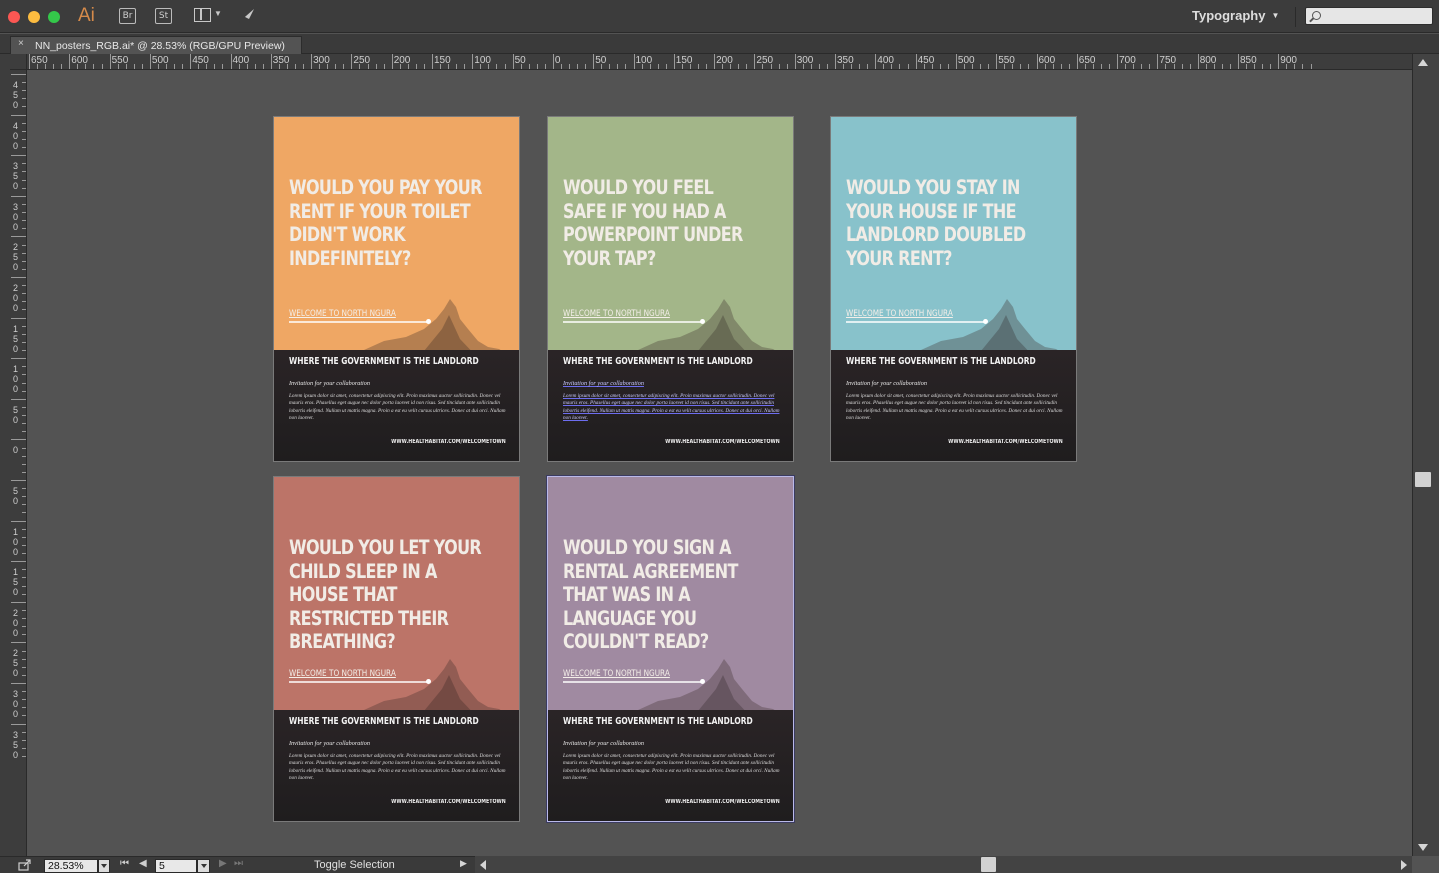 This screenshot has height=873, width=1439. What do you see at coordinates (1425, 455) in the screenshot?
I see `vertical-scrollbar` at bounding box center [1425, 455].